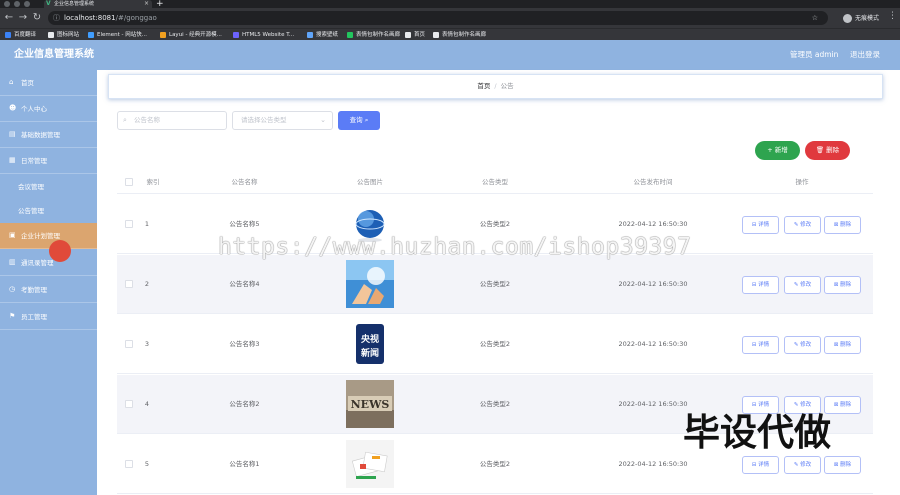 The height and width of the screenshot is (495, 900). What do you see at coordinates (370, 464) in the screenshot?
I see `announcement-image-cards` at bounding box center [370, 464].